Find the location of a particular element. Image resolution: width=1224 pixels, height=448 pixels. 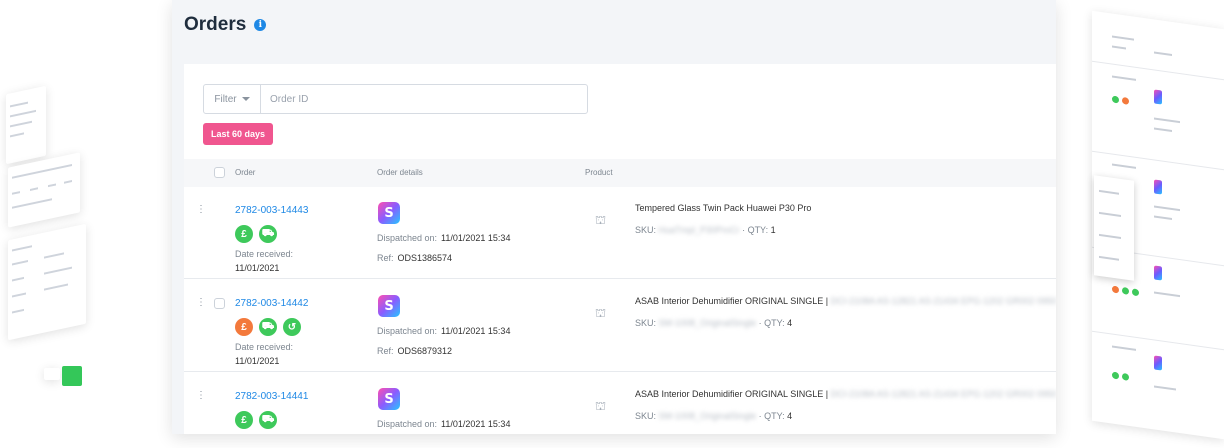

column-header-order-details: Order details is located at coordinates (400, 172).